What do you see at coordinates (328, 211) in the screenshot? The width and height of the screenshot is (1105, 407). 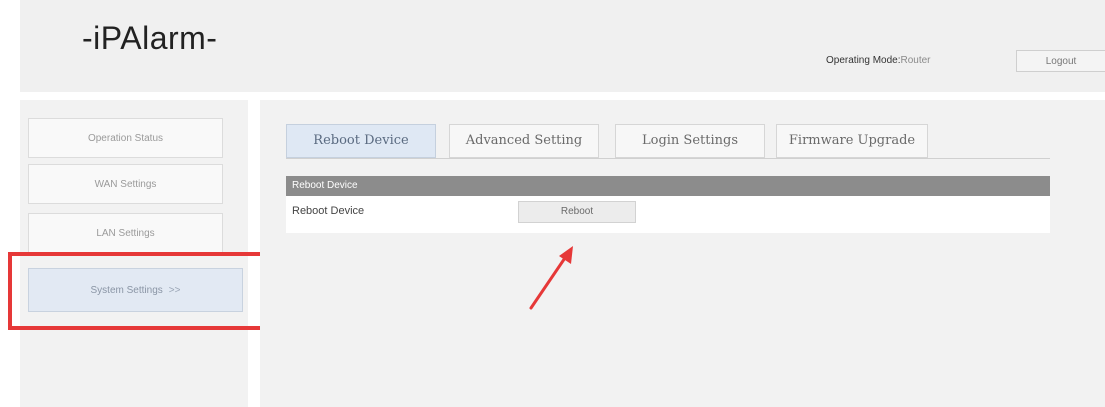 I see `reboot-row-label: Reboot Device` at bounding box center [328, 211].